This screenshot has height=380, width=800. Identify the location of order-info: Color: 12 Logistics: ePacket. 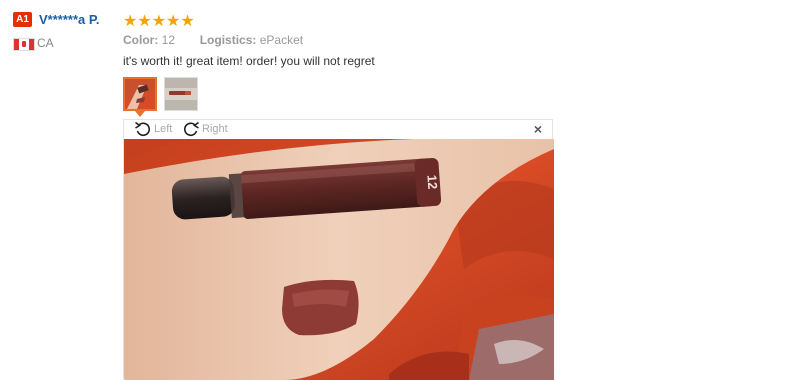
(213, 40).